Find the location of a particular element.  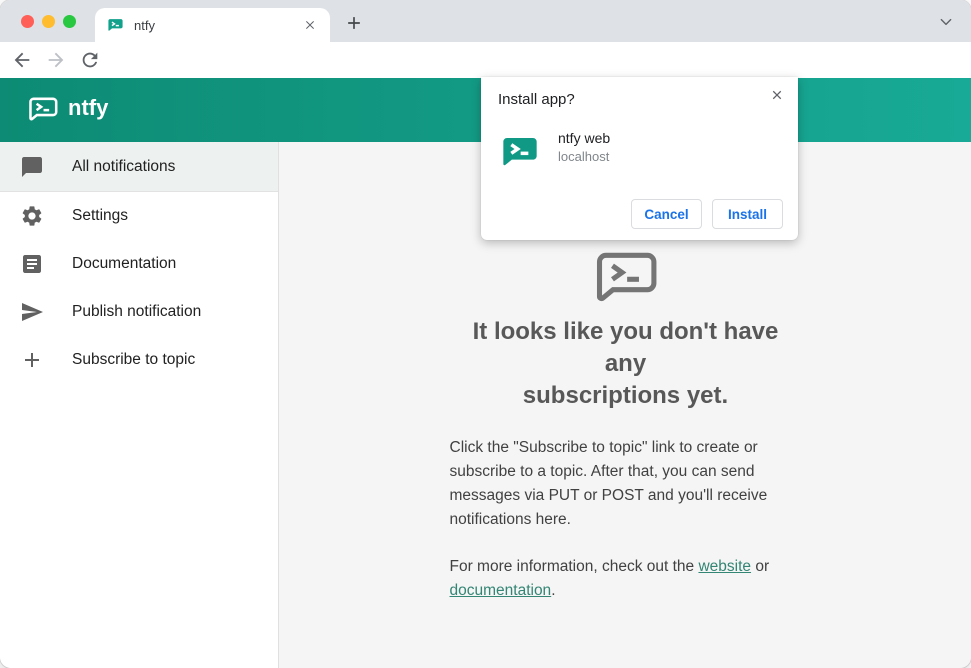

ntfy-logo-icon is located at coordinates (43, 109).